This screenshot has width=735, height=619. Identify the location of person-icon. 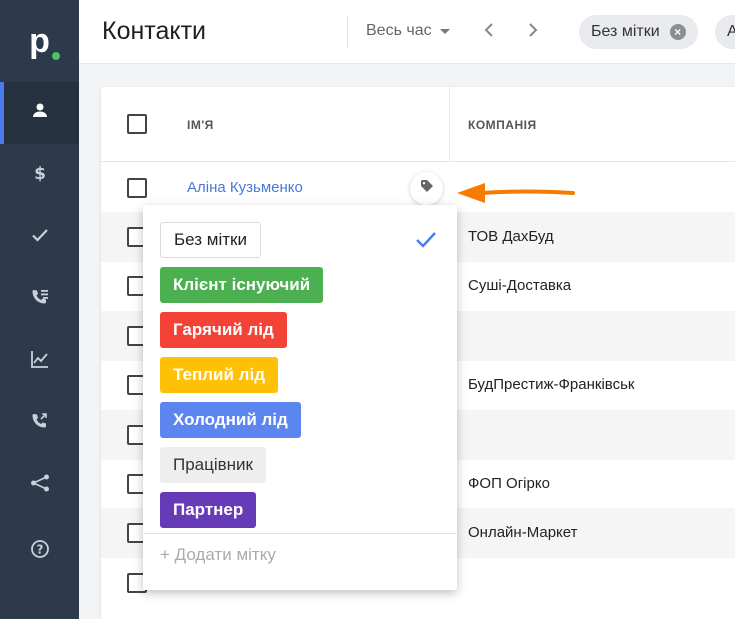
(40, 113).